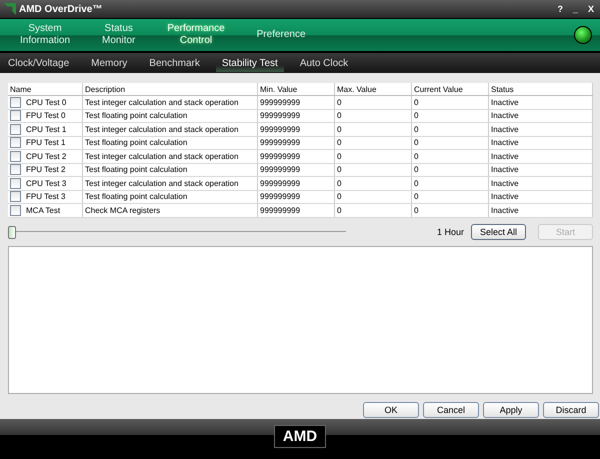 Image resolution: width=600 pixels, height=459 pixels. I want to click on status-led-icon, so click(583, 35).